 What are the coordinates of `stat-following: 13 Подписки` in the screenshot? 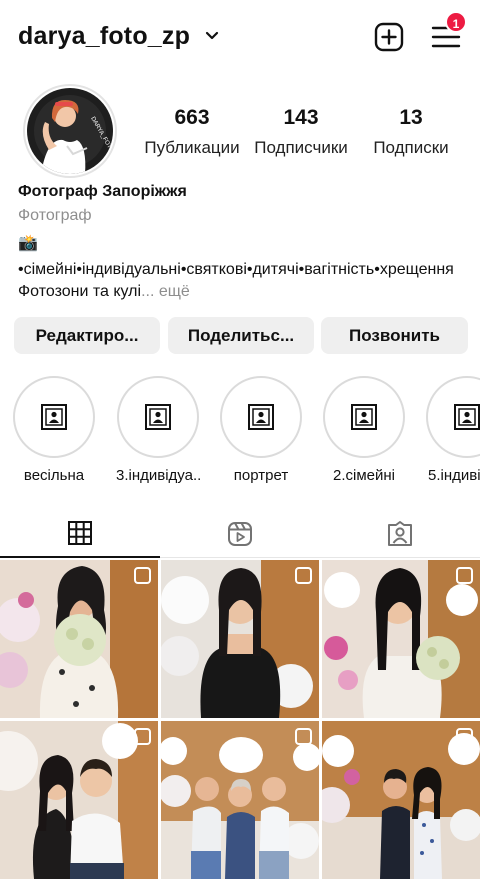 It's located at (411, 132).